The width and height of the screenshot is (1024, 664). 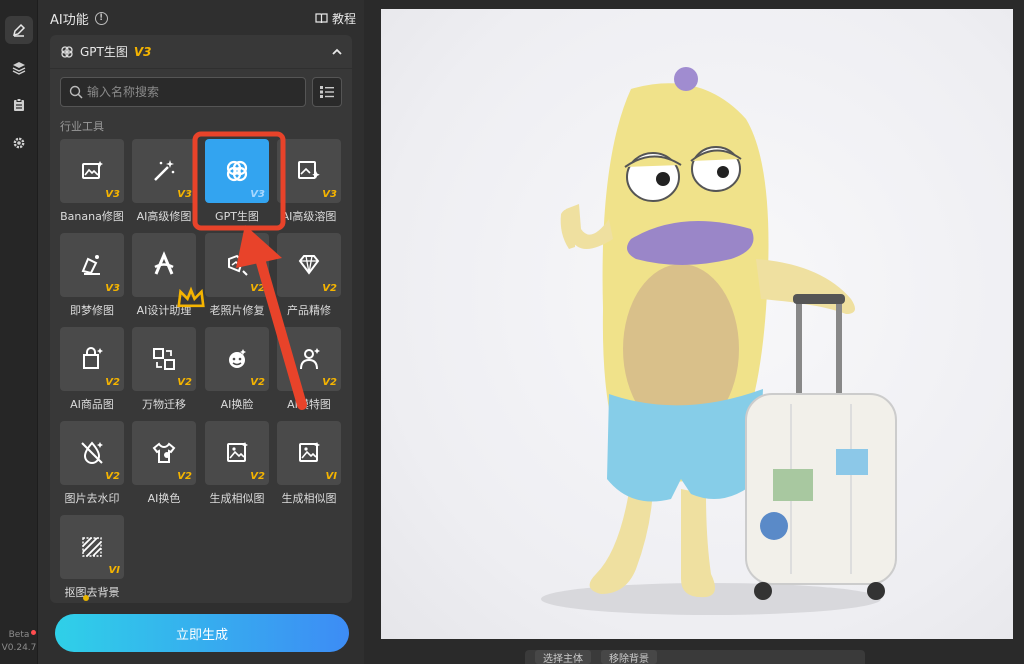 I want to click on tool-label: 生成相似图, so click(x=309, y=498).